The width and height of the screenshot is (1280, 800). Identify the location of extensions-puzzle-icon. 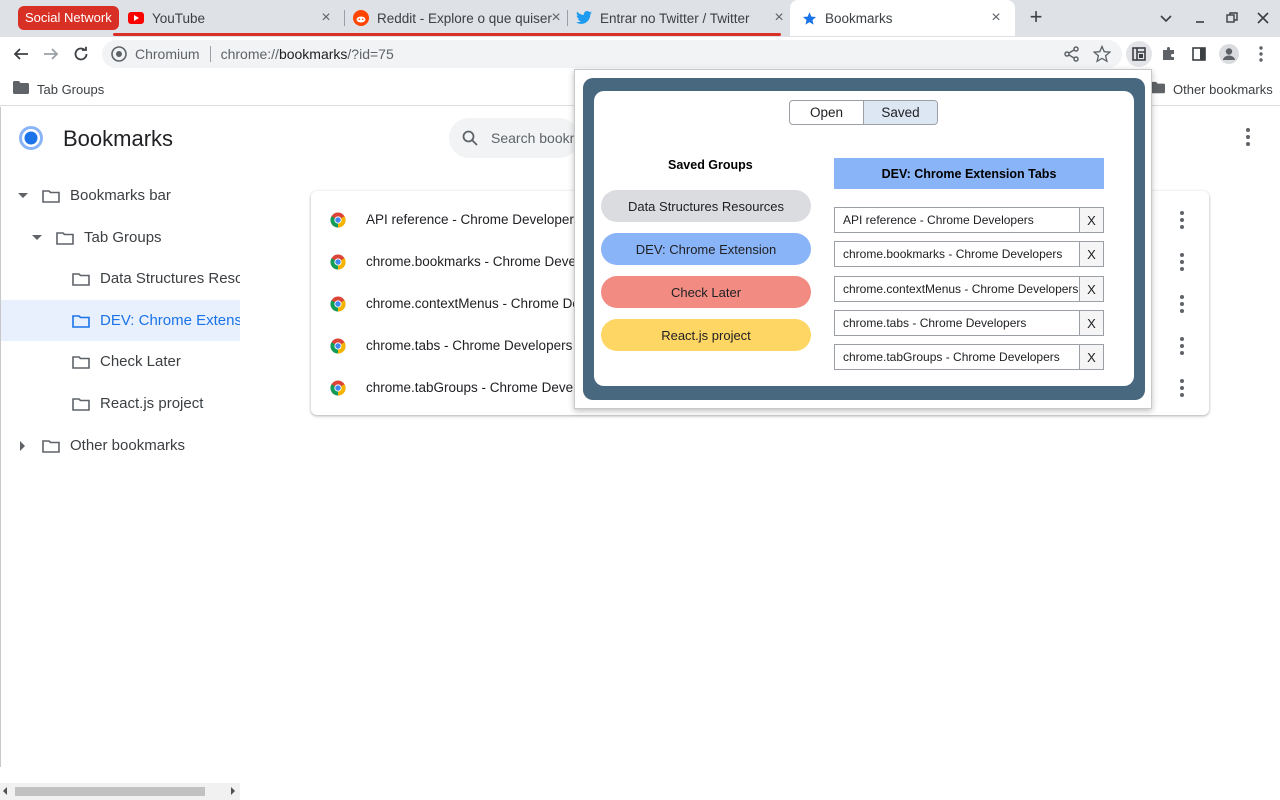
(1169, 54).